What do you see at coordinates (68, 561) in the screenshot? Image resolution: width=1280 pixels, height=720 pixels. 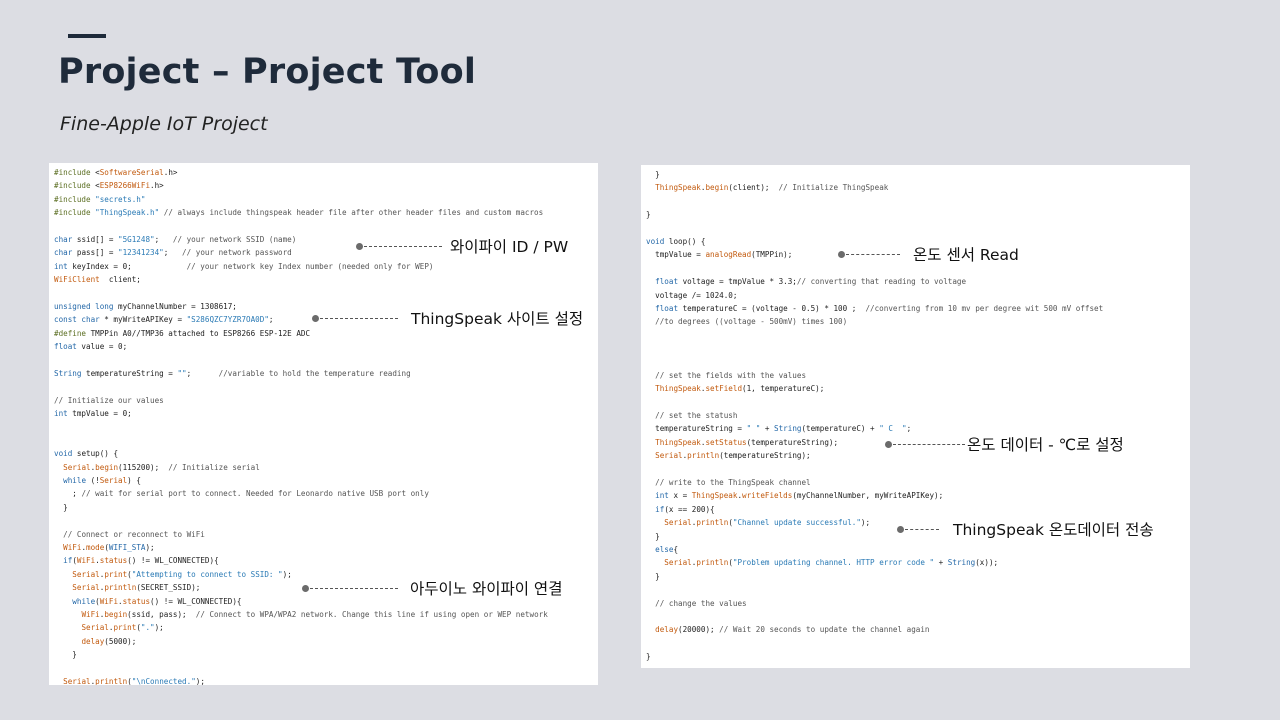 I see `code-token: if` at bounding box center [68, 561].